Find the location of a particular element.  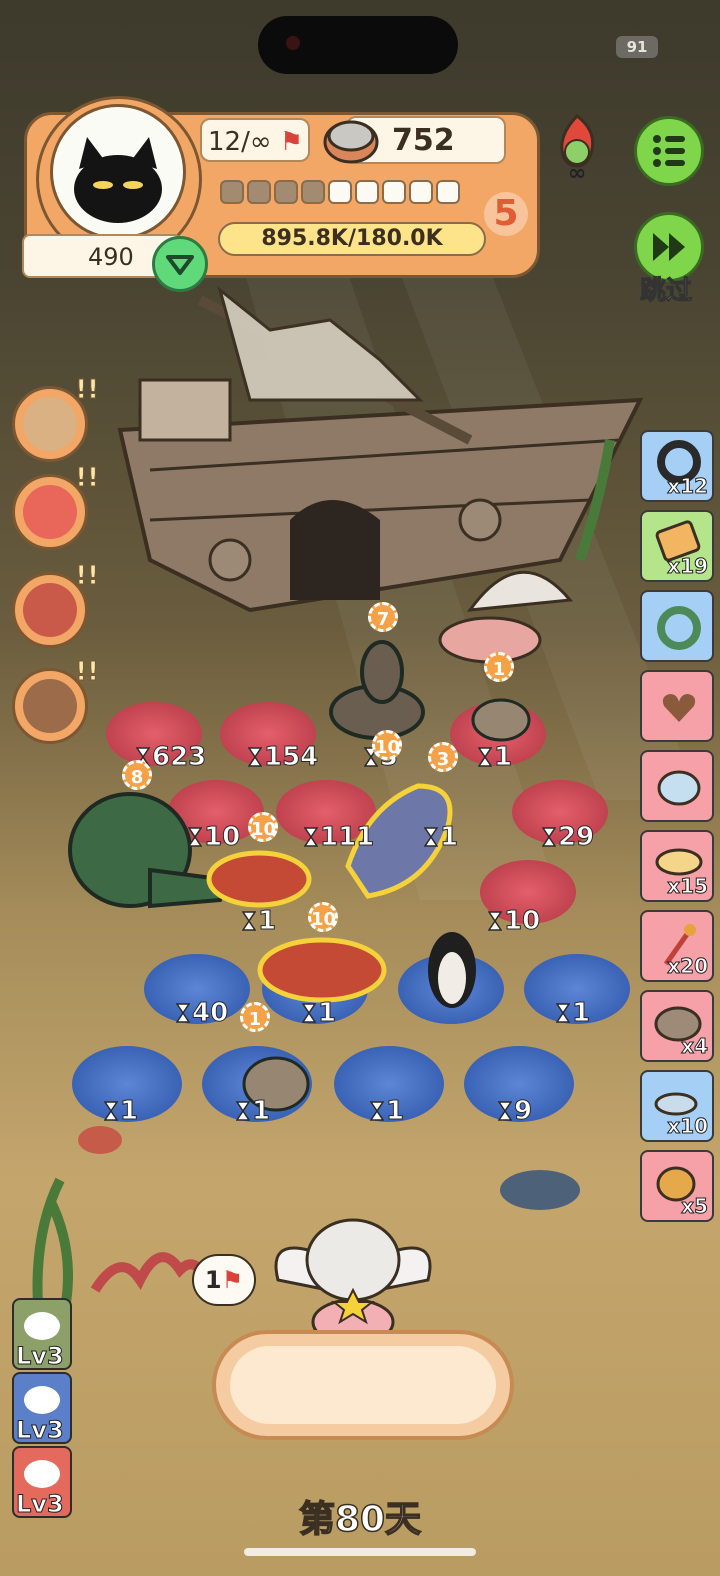

progress-bar: 895.8K/180.0K is located at coordinates (352, 239).